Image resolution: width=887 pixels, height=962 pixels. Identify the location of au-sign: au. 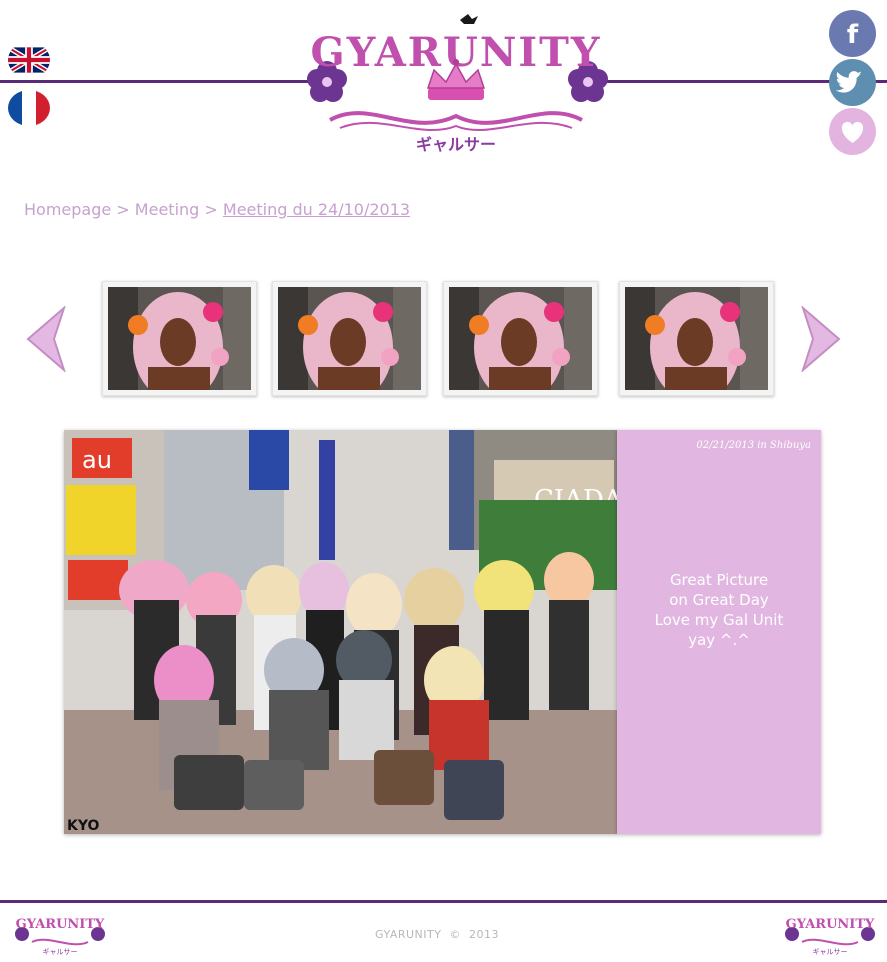
(97, 460).